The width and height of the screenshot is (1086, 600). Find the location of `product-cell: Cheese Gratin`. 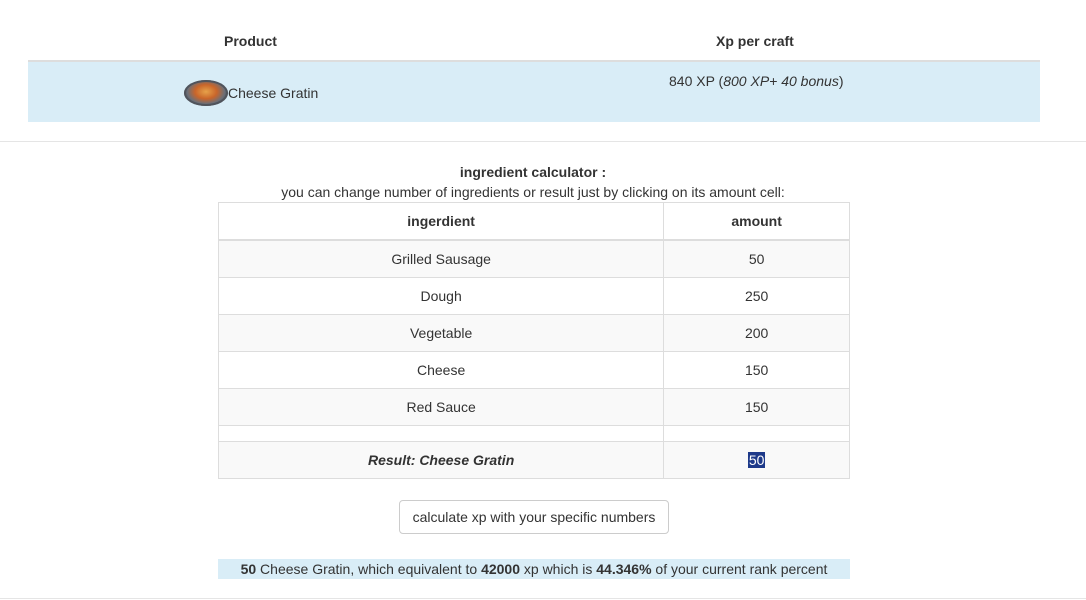

product-cell: Cheese Gratin is located at coordinates (251, 93).